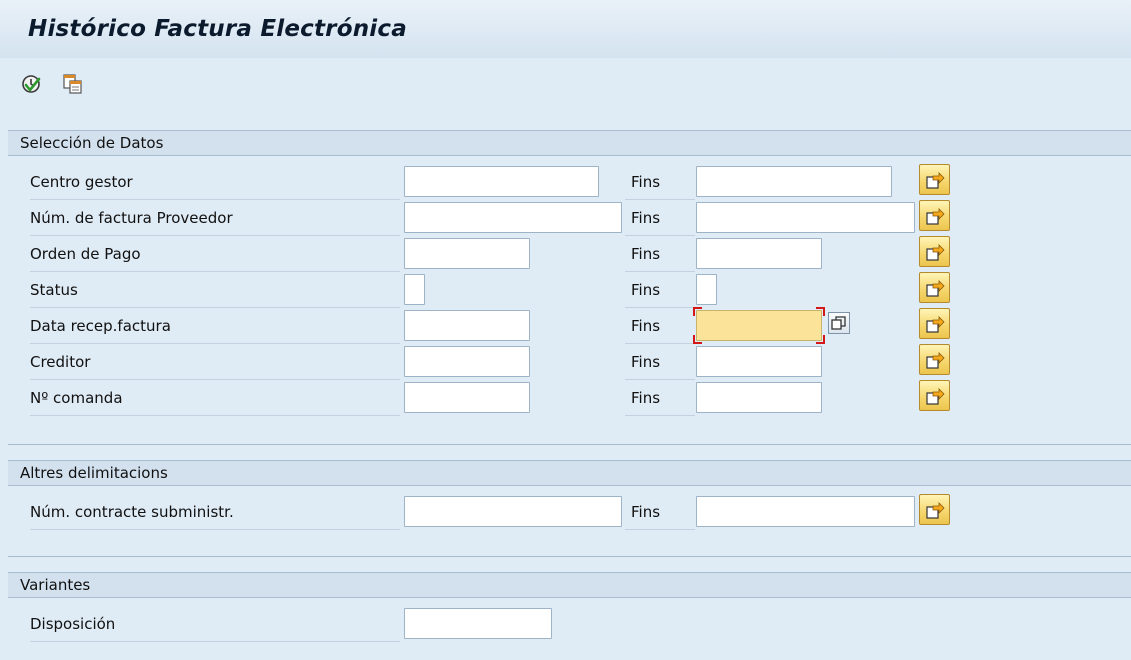 This screenshot has height=660, width=1131. I want to click on value-help-icon, so click(838, 323).